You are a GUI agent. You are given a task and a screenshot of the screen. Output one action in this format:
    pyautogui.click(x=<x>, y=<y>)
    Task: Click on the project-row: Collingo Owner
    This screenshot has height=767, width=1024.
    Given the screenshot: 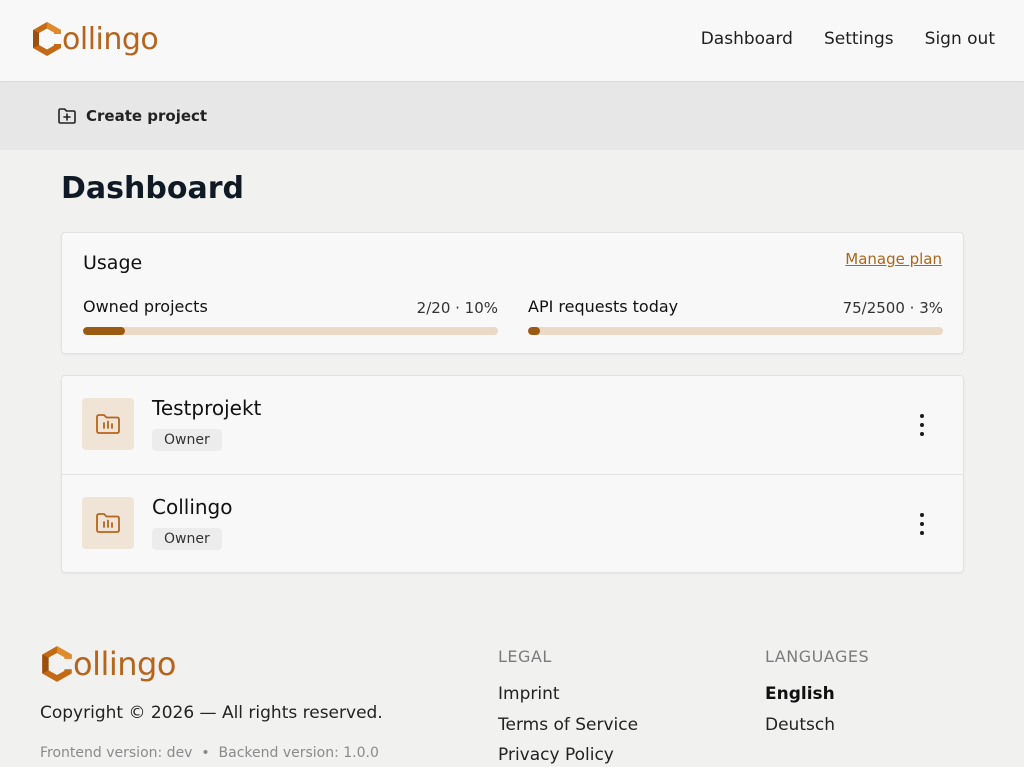 What is the action you would take?
    pyautogui.click(x=512, y=523)
    